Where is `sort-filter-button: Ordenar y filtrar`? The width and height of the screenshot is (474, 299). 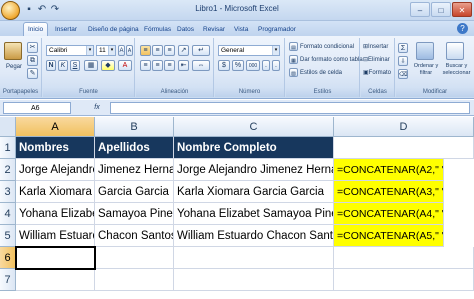 sort-filter-button: Ordenar y filtrar is located at coordinates (426, 70).